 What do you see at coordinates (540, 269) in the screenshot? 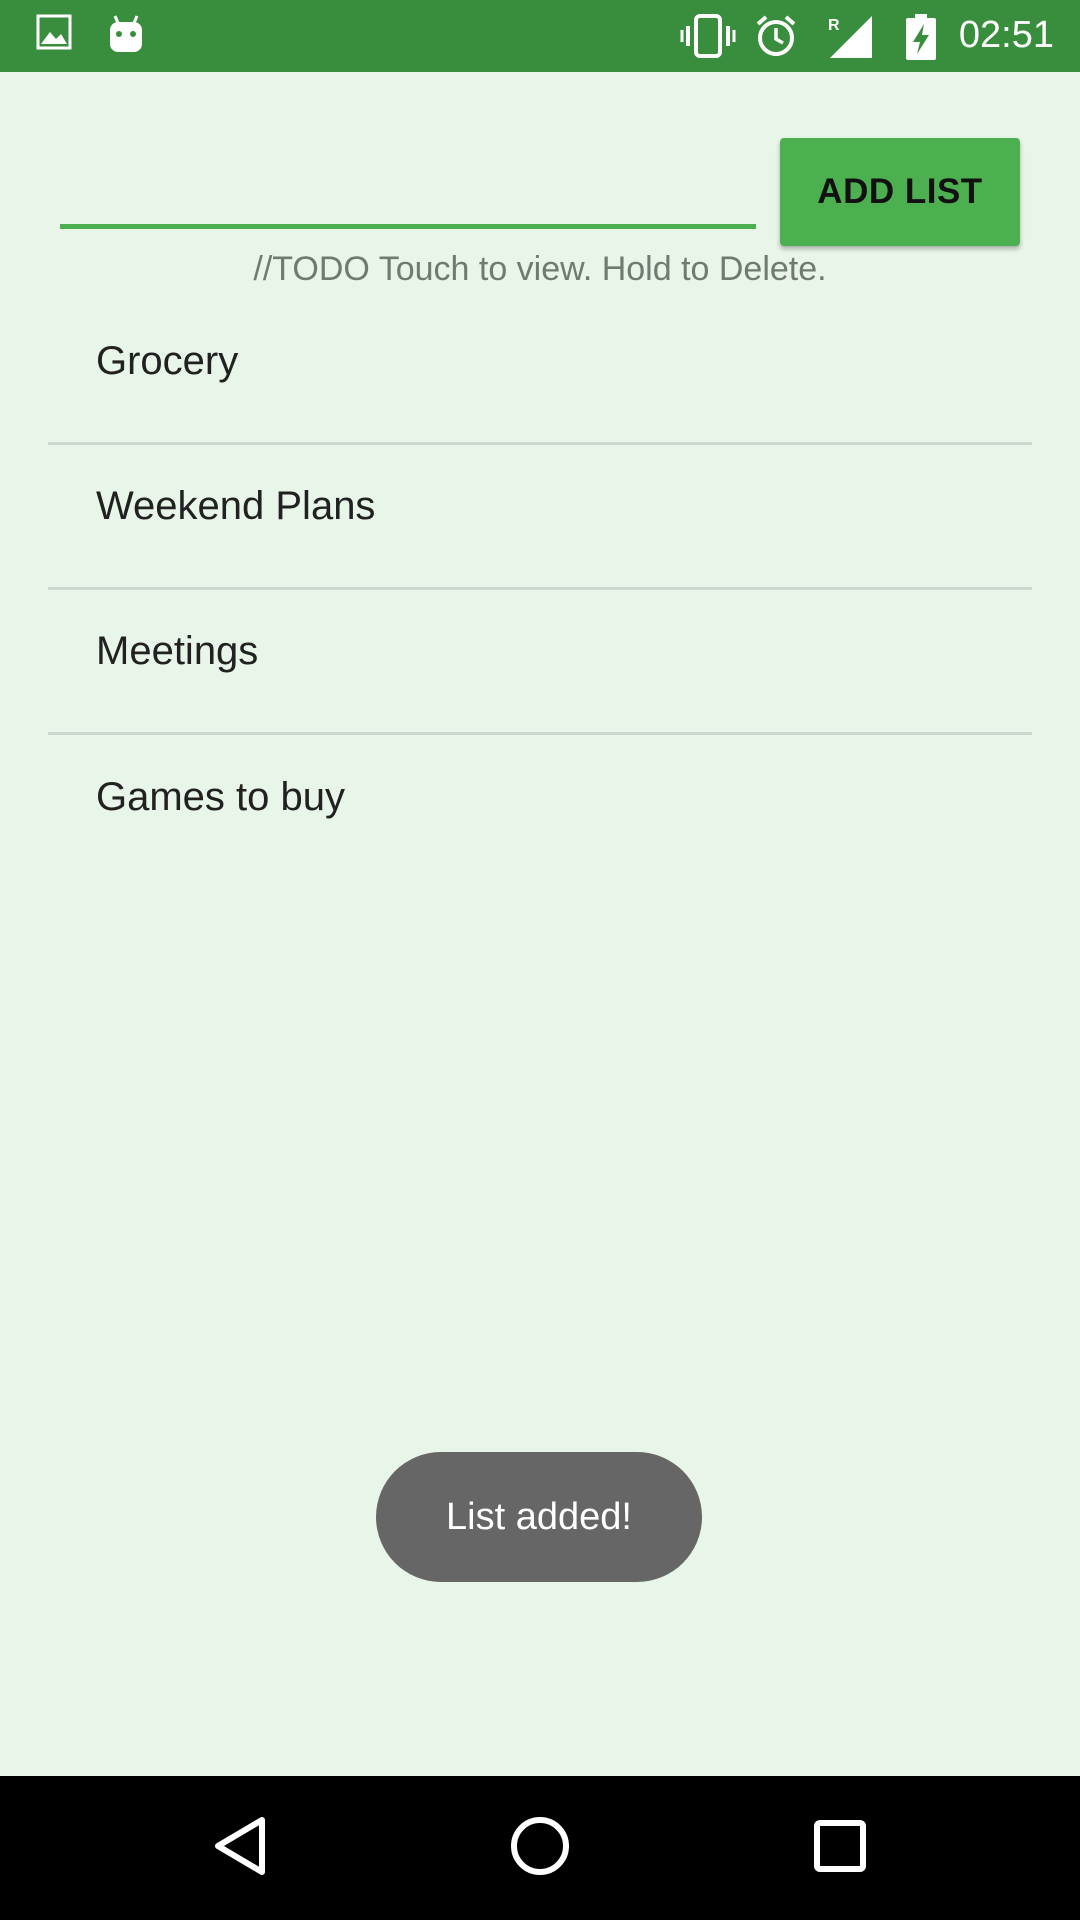
I see `hint-text: //TODO Touch to view. Hold to Delete.` at bounding box center [540, 269].